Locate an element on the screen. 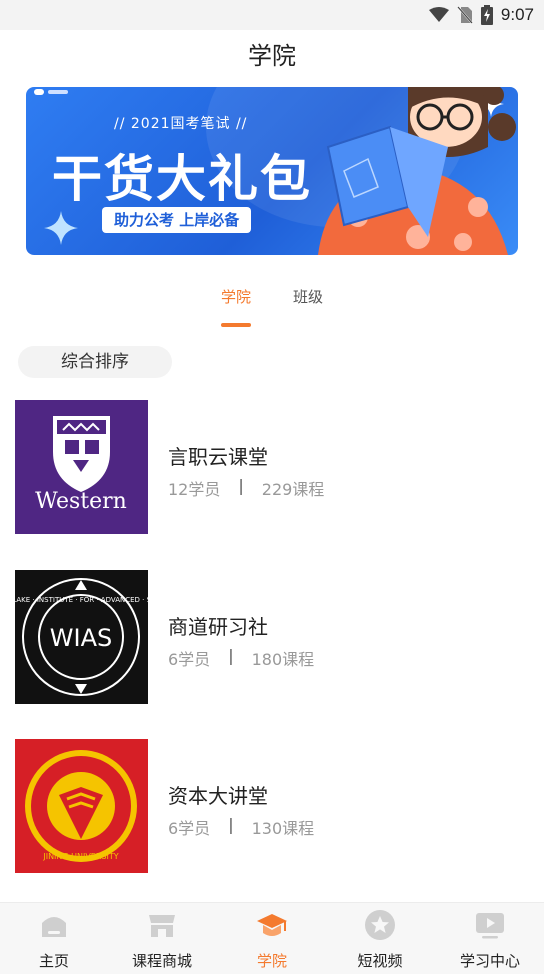 The width and height of the screenshot is (544, 974). nav-label: 短视频 is located at coordinates (380, 961).